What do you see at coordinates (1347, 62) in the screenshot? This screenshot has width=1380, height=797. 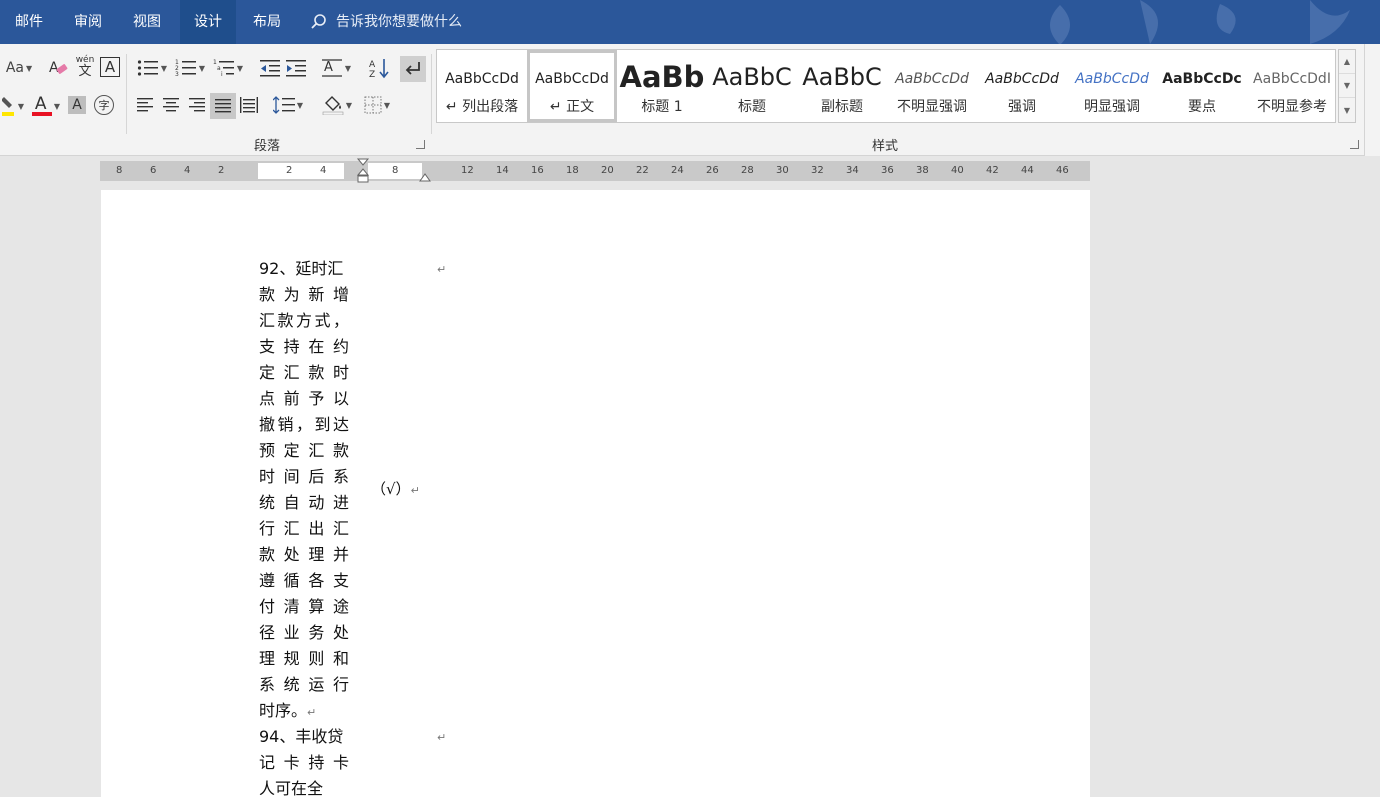 I see `gallery-scroll-up: ▲` at bounding box center [1347, 62].